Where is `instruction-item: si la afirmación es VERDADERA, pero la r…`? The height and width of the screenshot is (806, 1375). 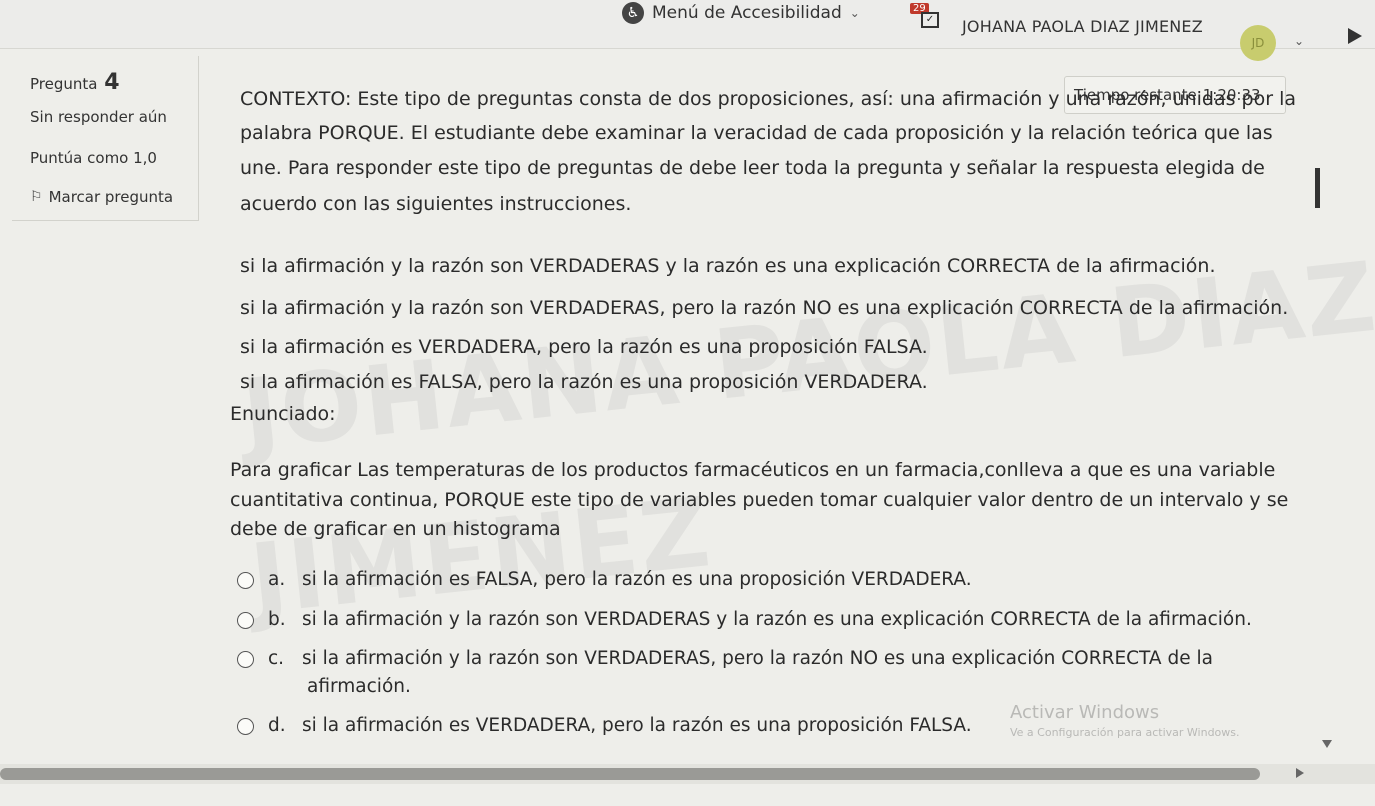 instruction-item: si la afirmación es VERDADERA, pero la r… is located at coordinates (584, 347).